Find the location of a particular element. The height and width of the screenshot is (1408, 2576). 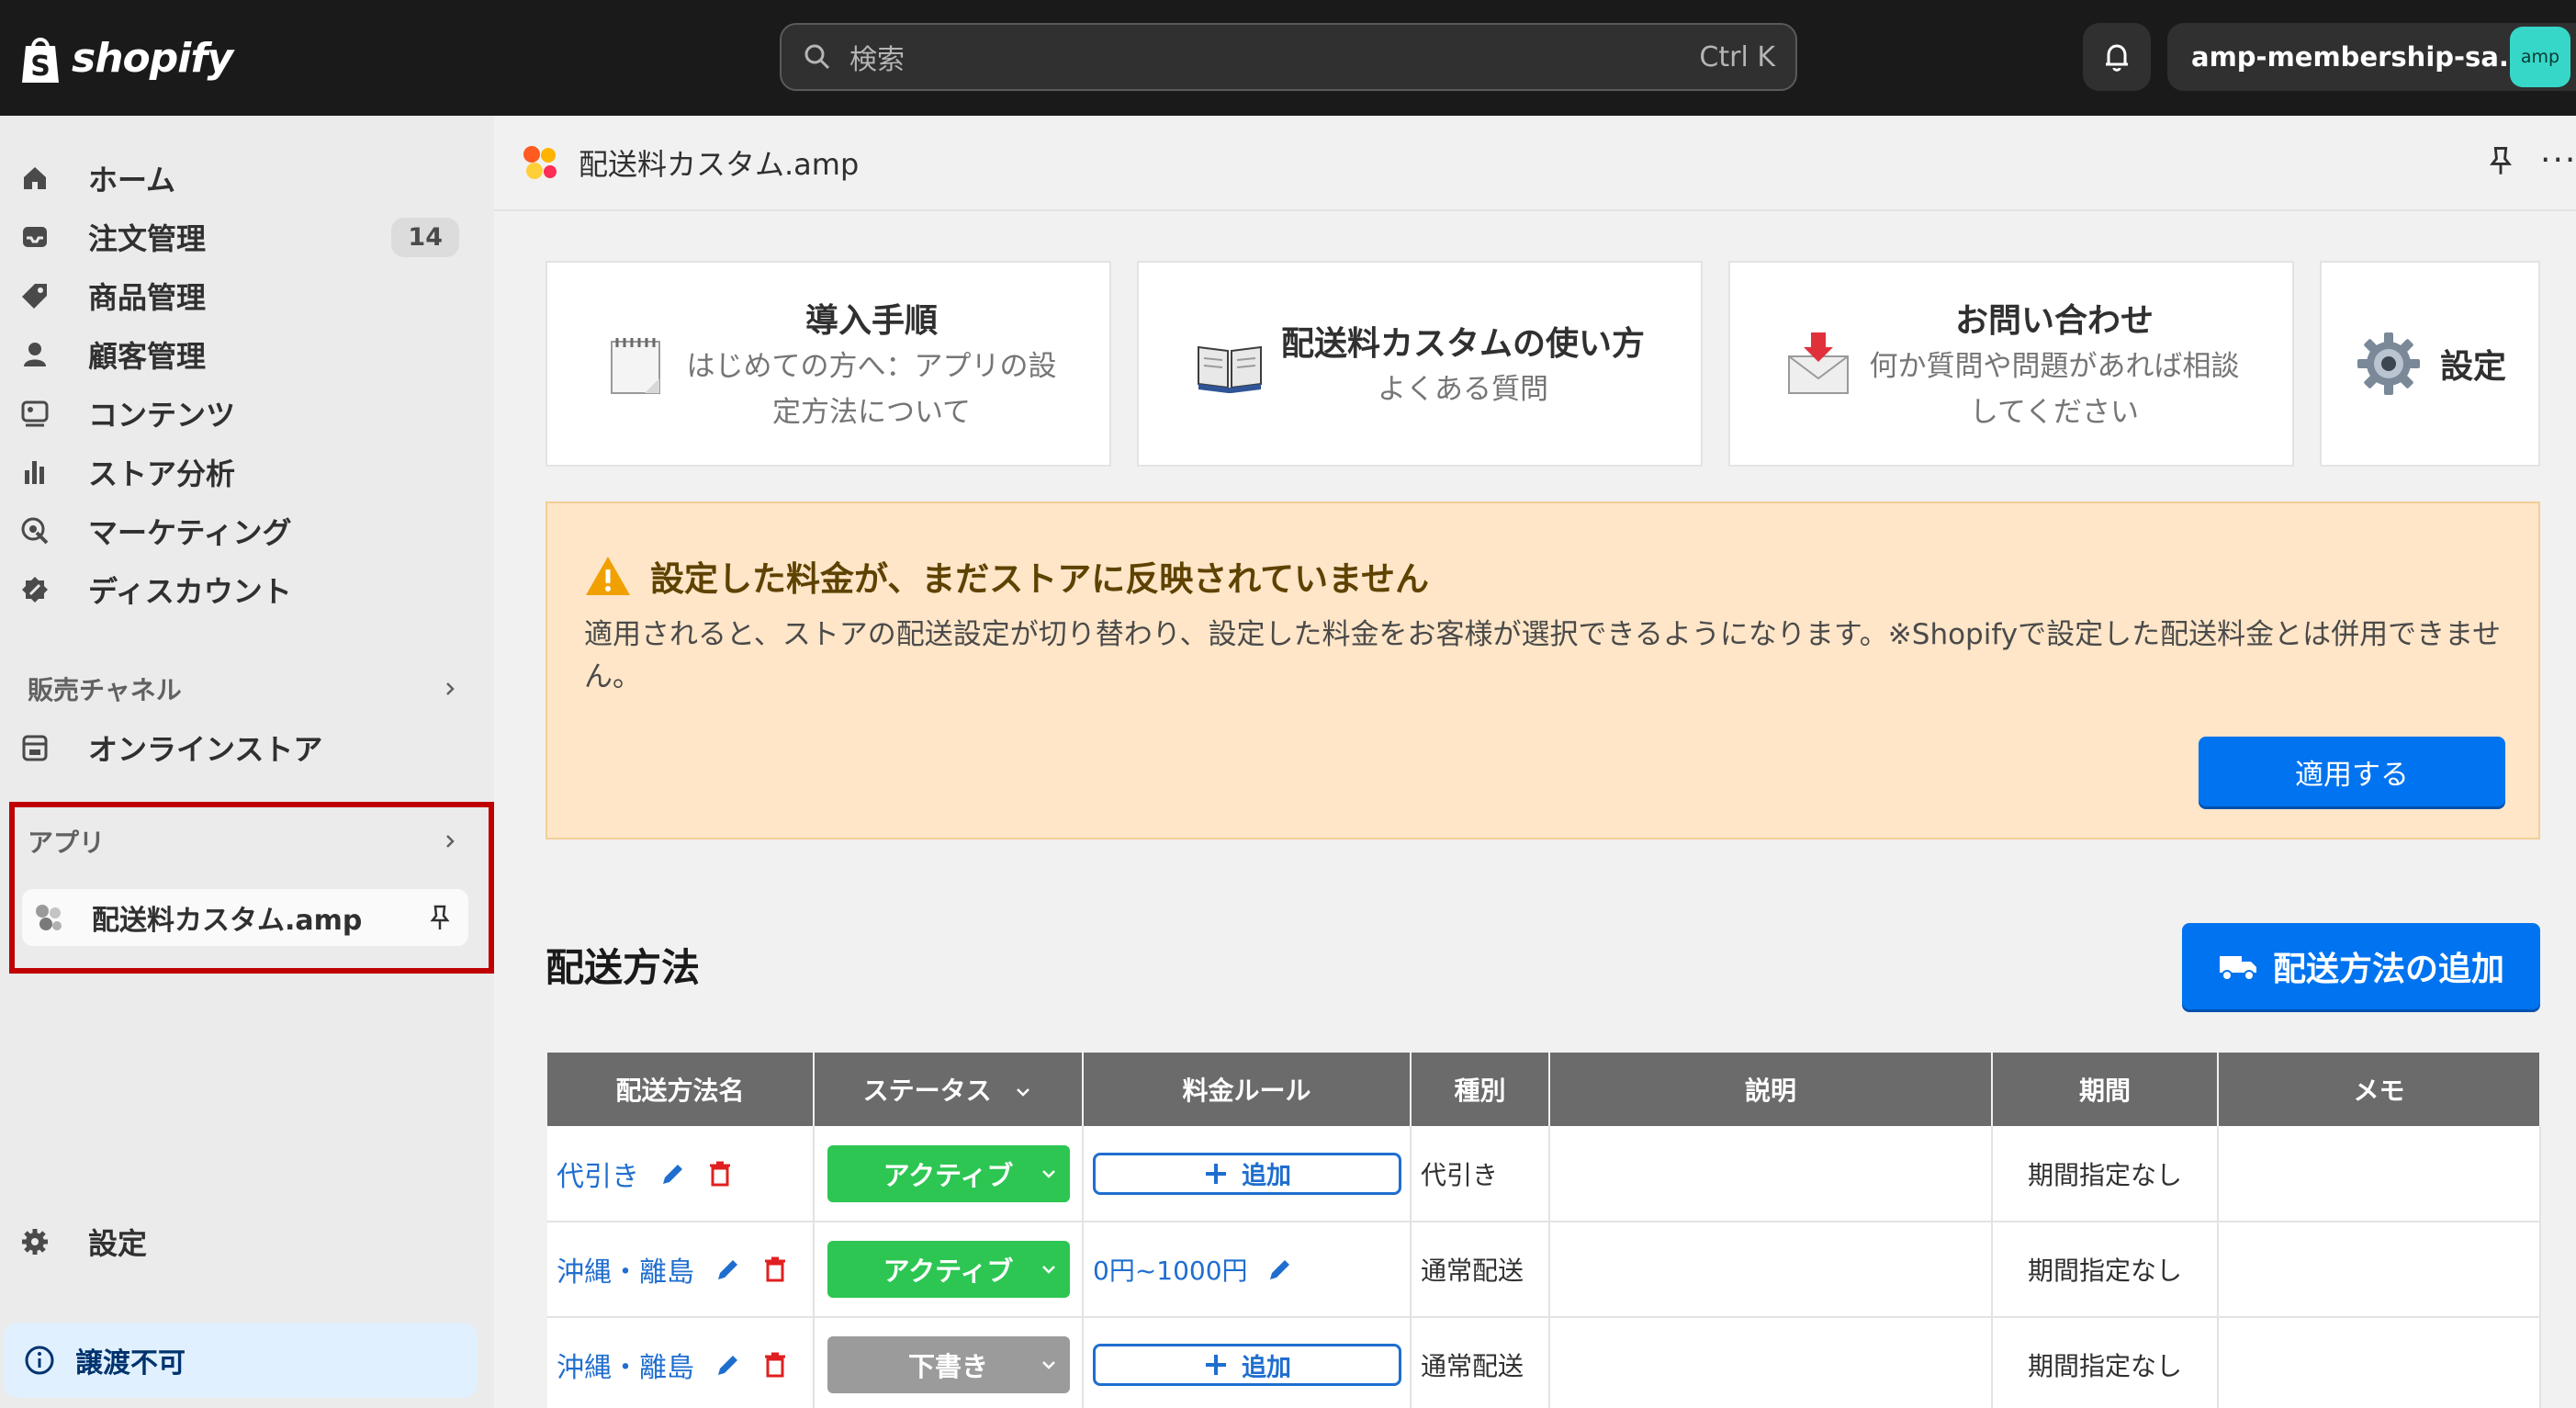

shipping-methods-title: 配送方法 is located at coordinates (623, 968).